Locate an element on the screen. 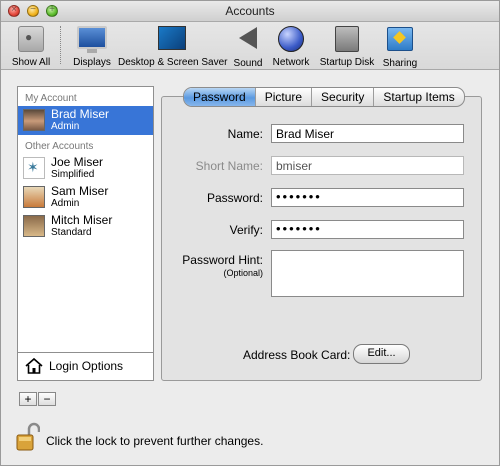 This screenshot has height=466, width=500. login-options-label: Login Options is located at coordinates (86, 366).